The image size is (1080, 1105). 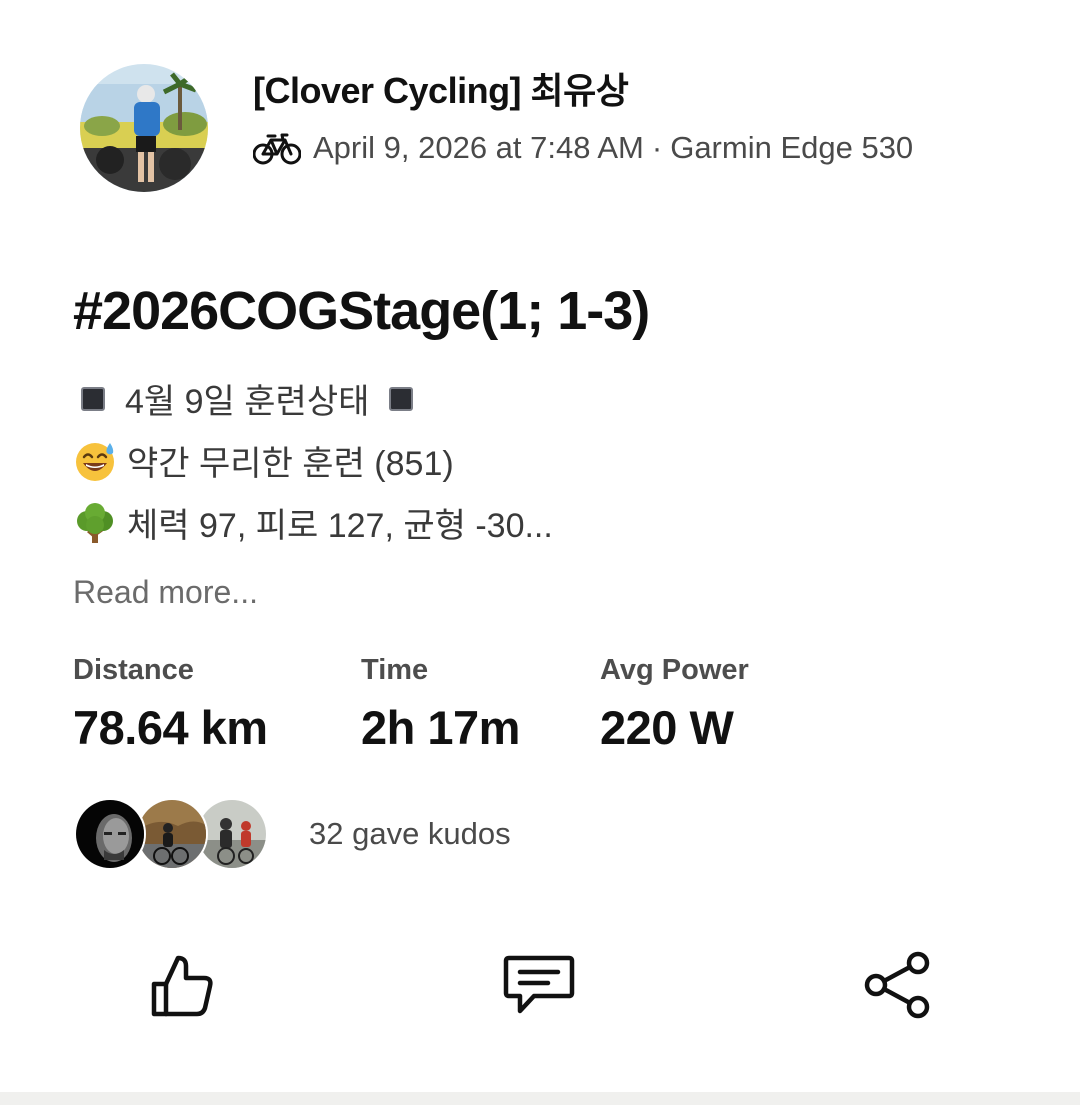 What do you see at coordinates (95, 522) in the screenshot?
I see `tree-icon` at bounding box center [95, 522].